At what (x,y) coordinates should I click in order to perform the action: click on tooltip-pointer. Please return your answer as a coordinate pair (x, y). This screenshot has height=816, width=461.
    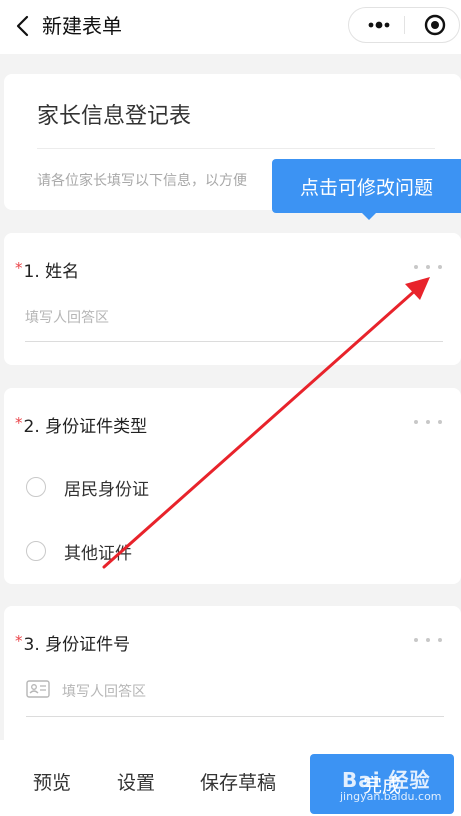
    Looking at the image, I should click on (369, 216).